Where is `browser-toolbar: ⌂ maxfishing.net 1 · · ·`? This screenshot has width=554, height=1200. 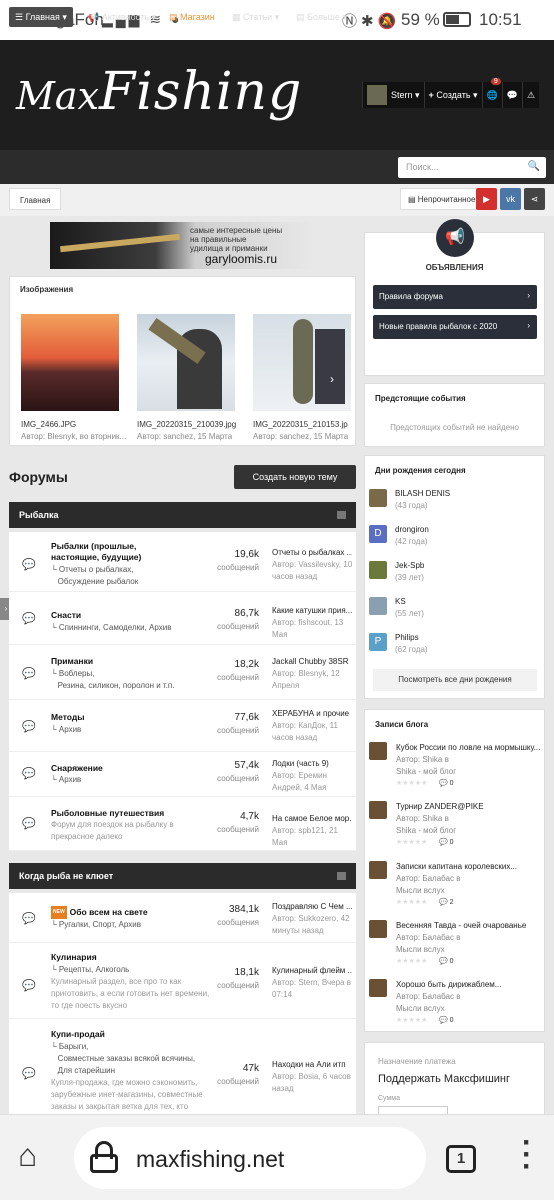
browser-toolbar: ⌂ maxfishing.net 1 · · · is located at coordinates (277, 1157).